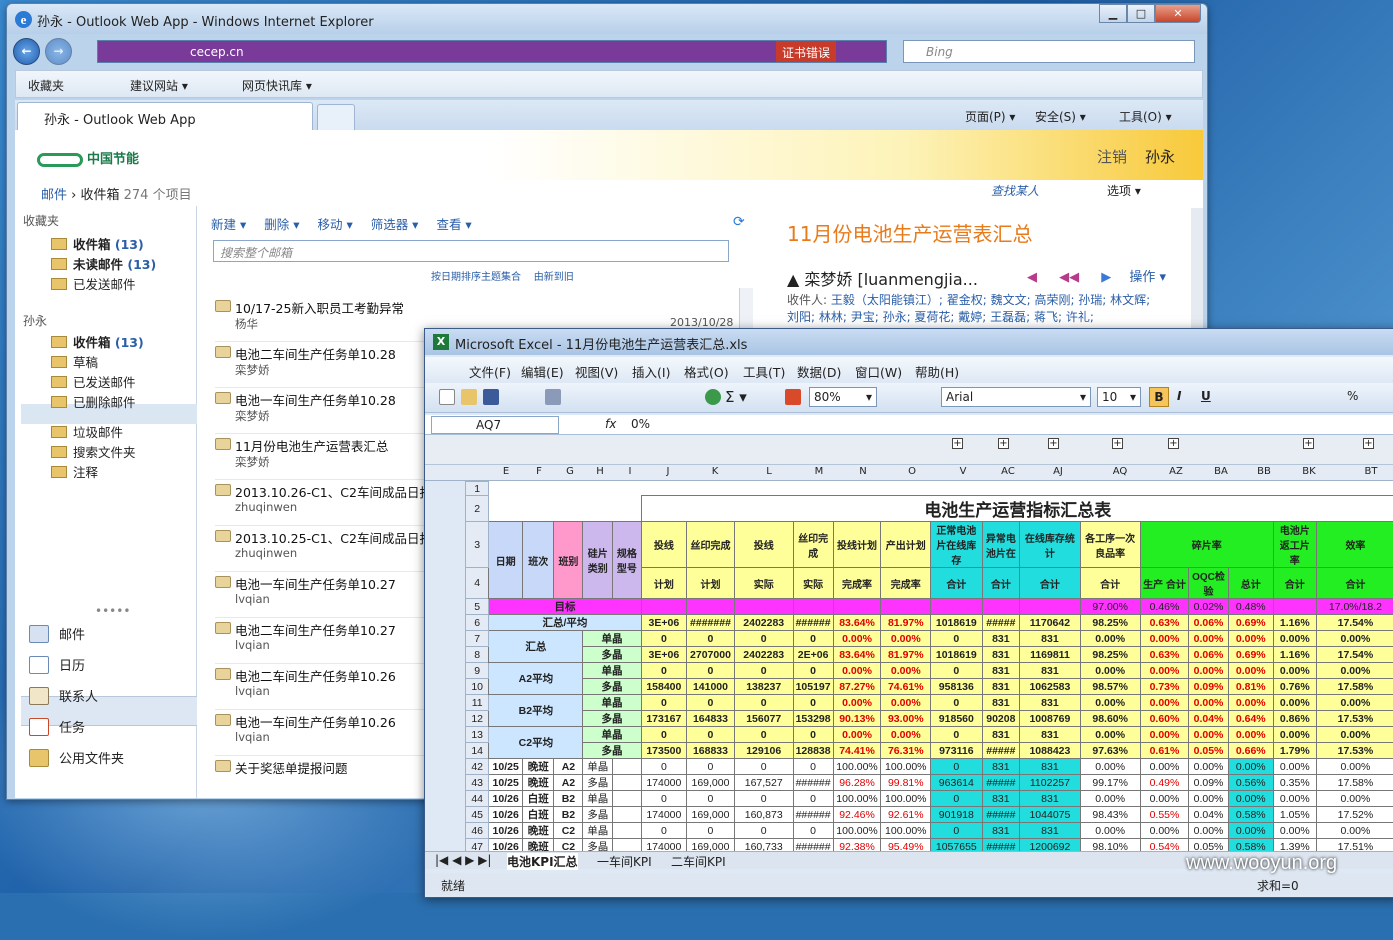 The width and height of the screenshot is (1393, 940). I want to click on find-someone-link: 查找某人, so click(1015, 190).